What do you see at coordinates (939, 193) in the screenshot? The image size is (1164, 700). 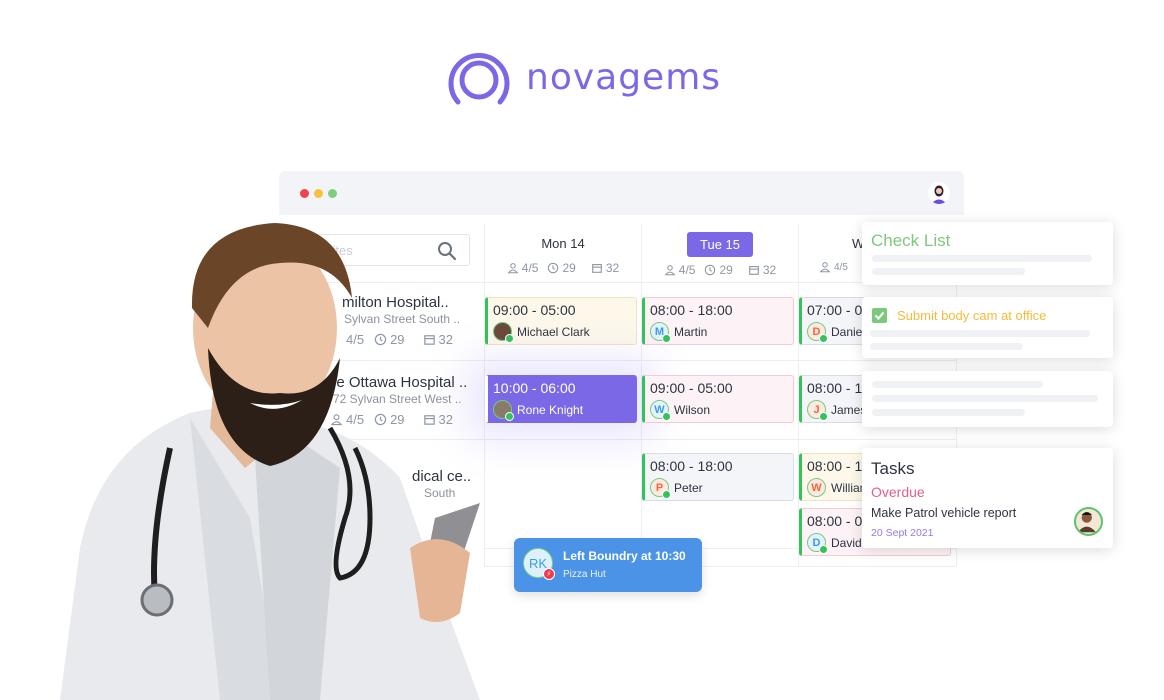 I see `user-avatar-icon` at bounding box center [939, 193].